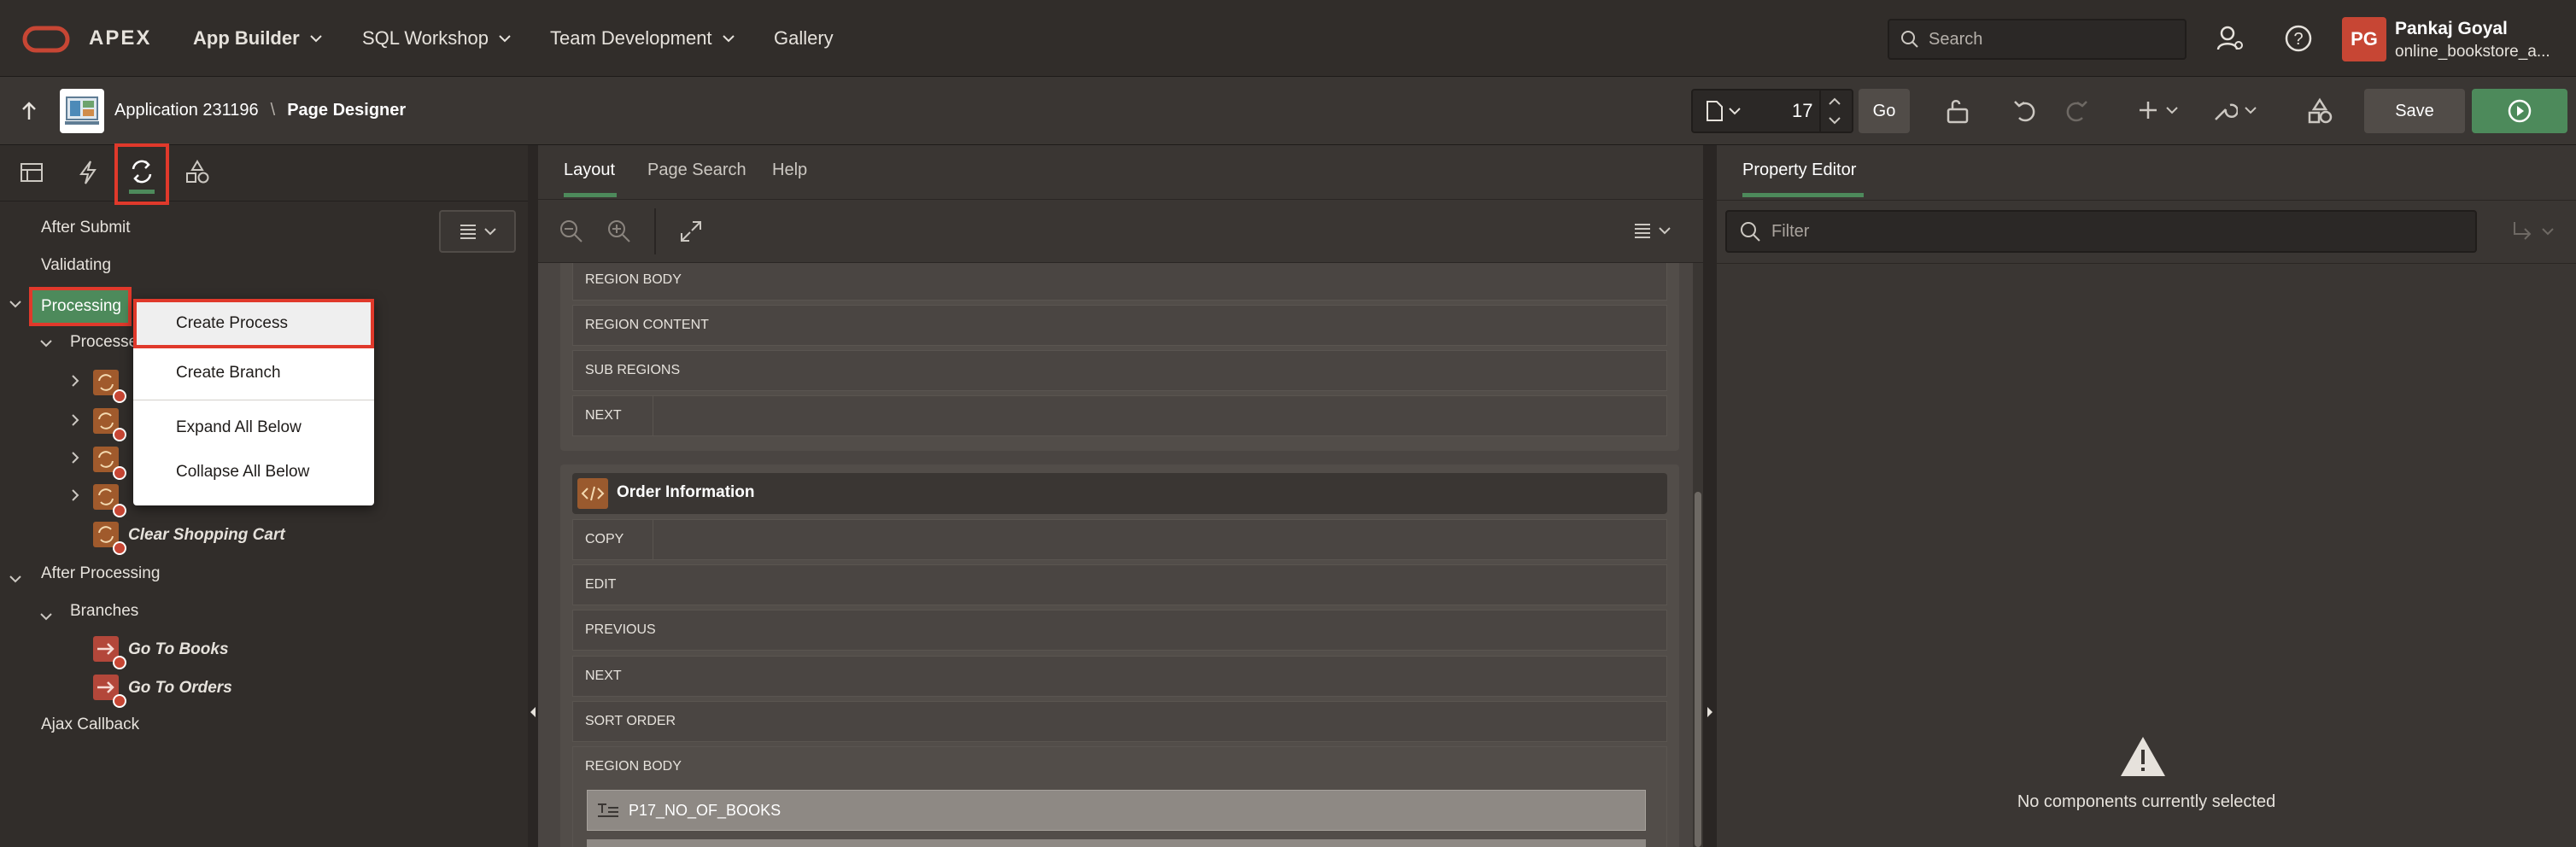  Describe the element at coordinates (1834, 102) in the screenshot. I see `page-stepper-up-icon` at that location.